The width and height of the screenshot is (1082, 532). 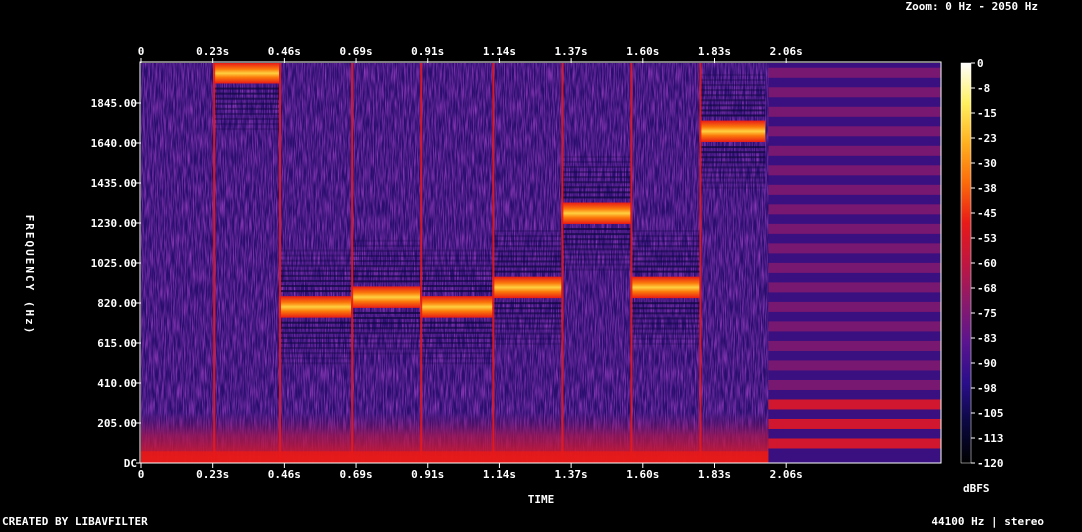 I want to click on y-axis-label: FREQUENCY (Hz), so click(x=29, y=275).